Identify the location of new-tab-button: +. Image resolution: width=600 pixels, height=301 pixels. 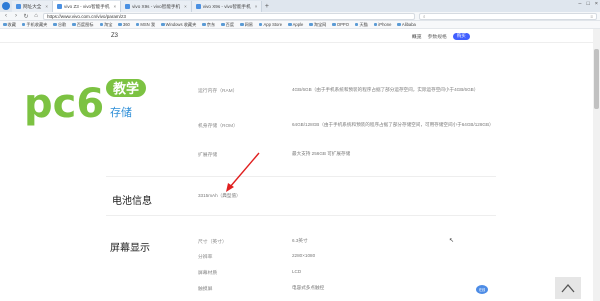
(266, 6).